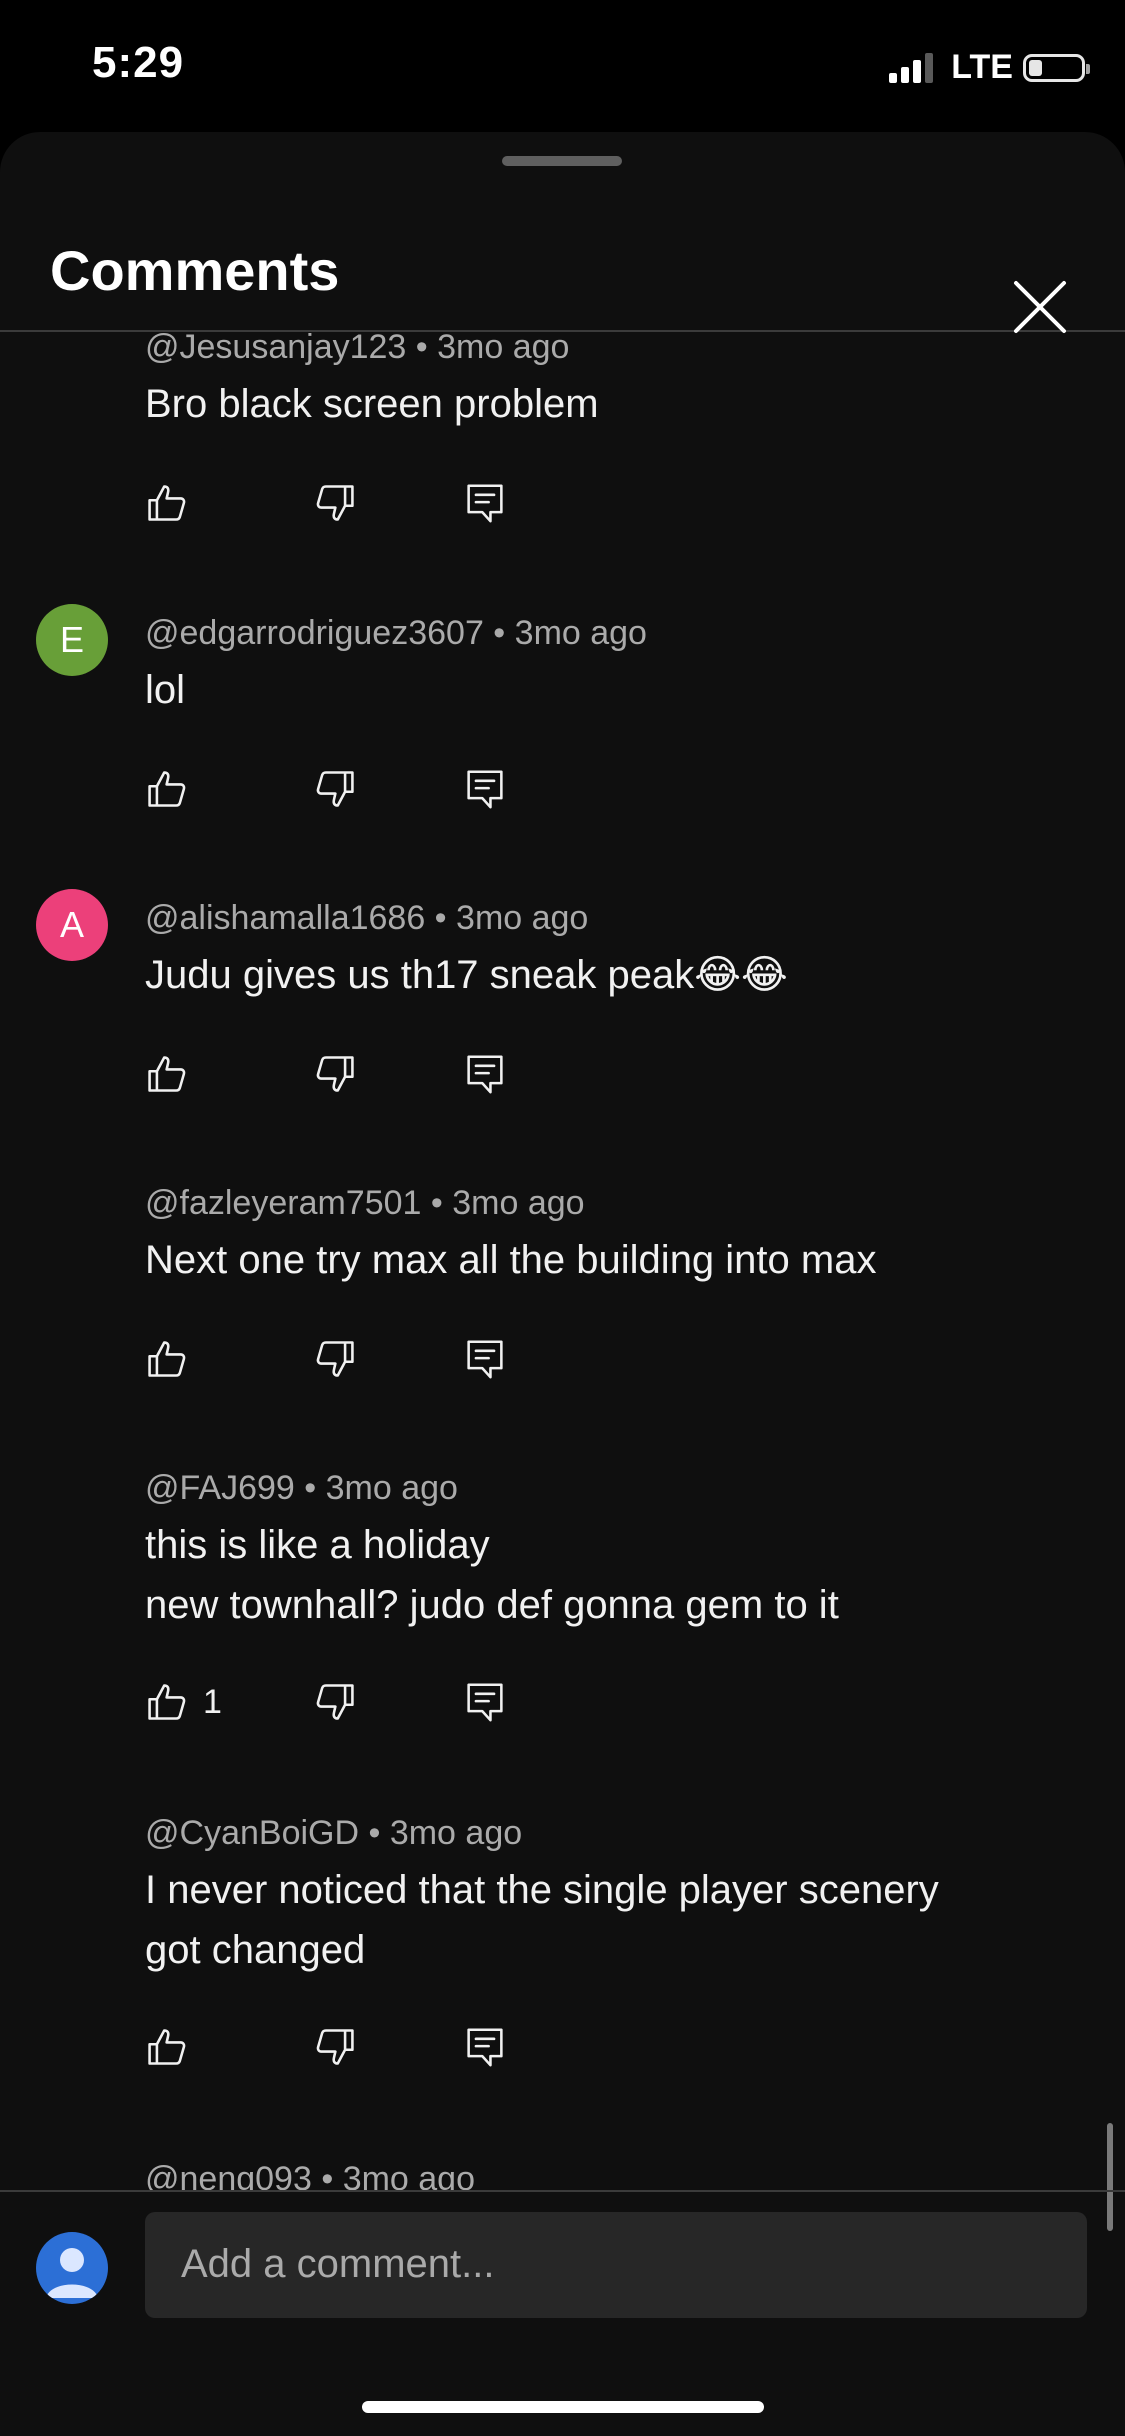 This screenshot has height=2436, width=1125. I want to click on status-bar: 5:29 LTE, so click(562, 70).